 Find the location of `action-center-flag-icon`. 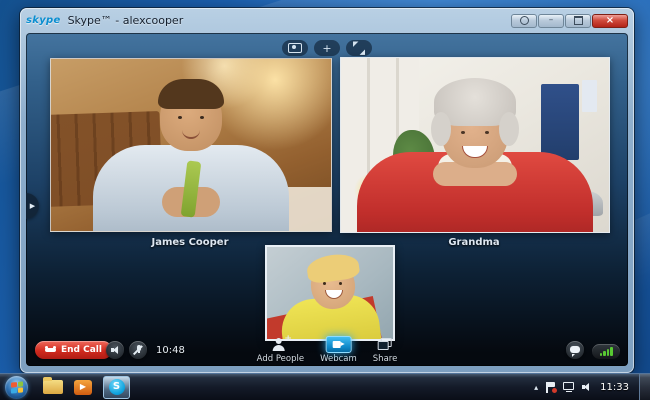

action-center-flag-icon is located at coordinates (552, 387).